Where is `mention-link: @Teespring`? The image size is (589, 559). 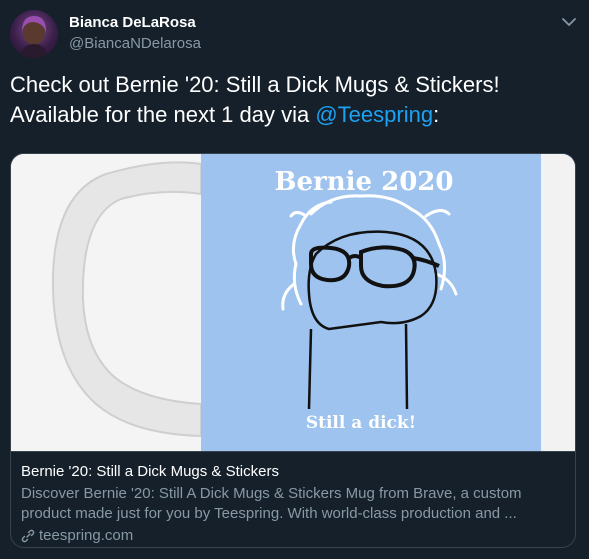
mention-link: @Teespring is located at coordinates (374, 114).